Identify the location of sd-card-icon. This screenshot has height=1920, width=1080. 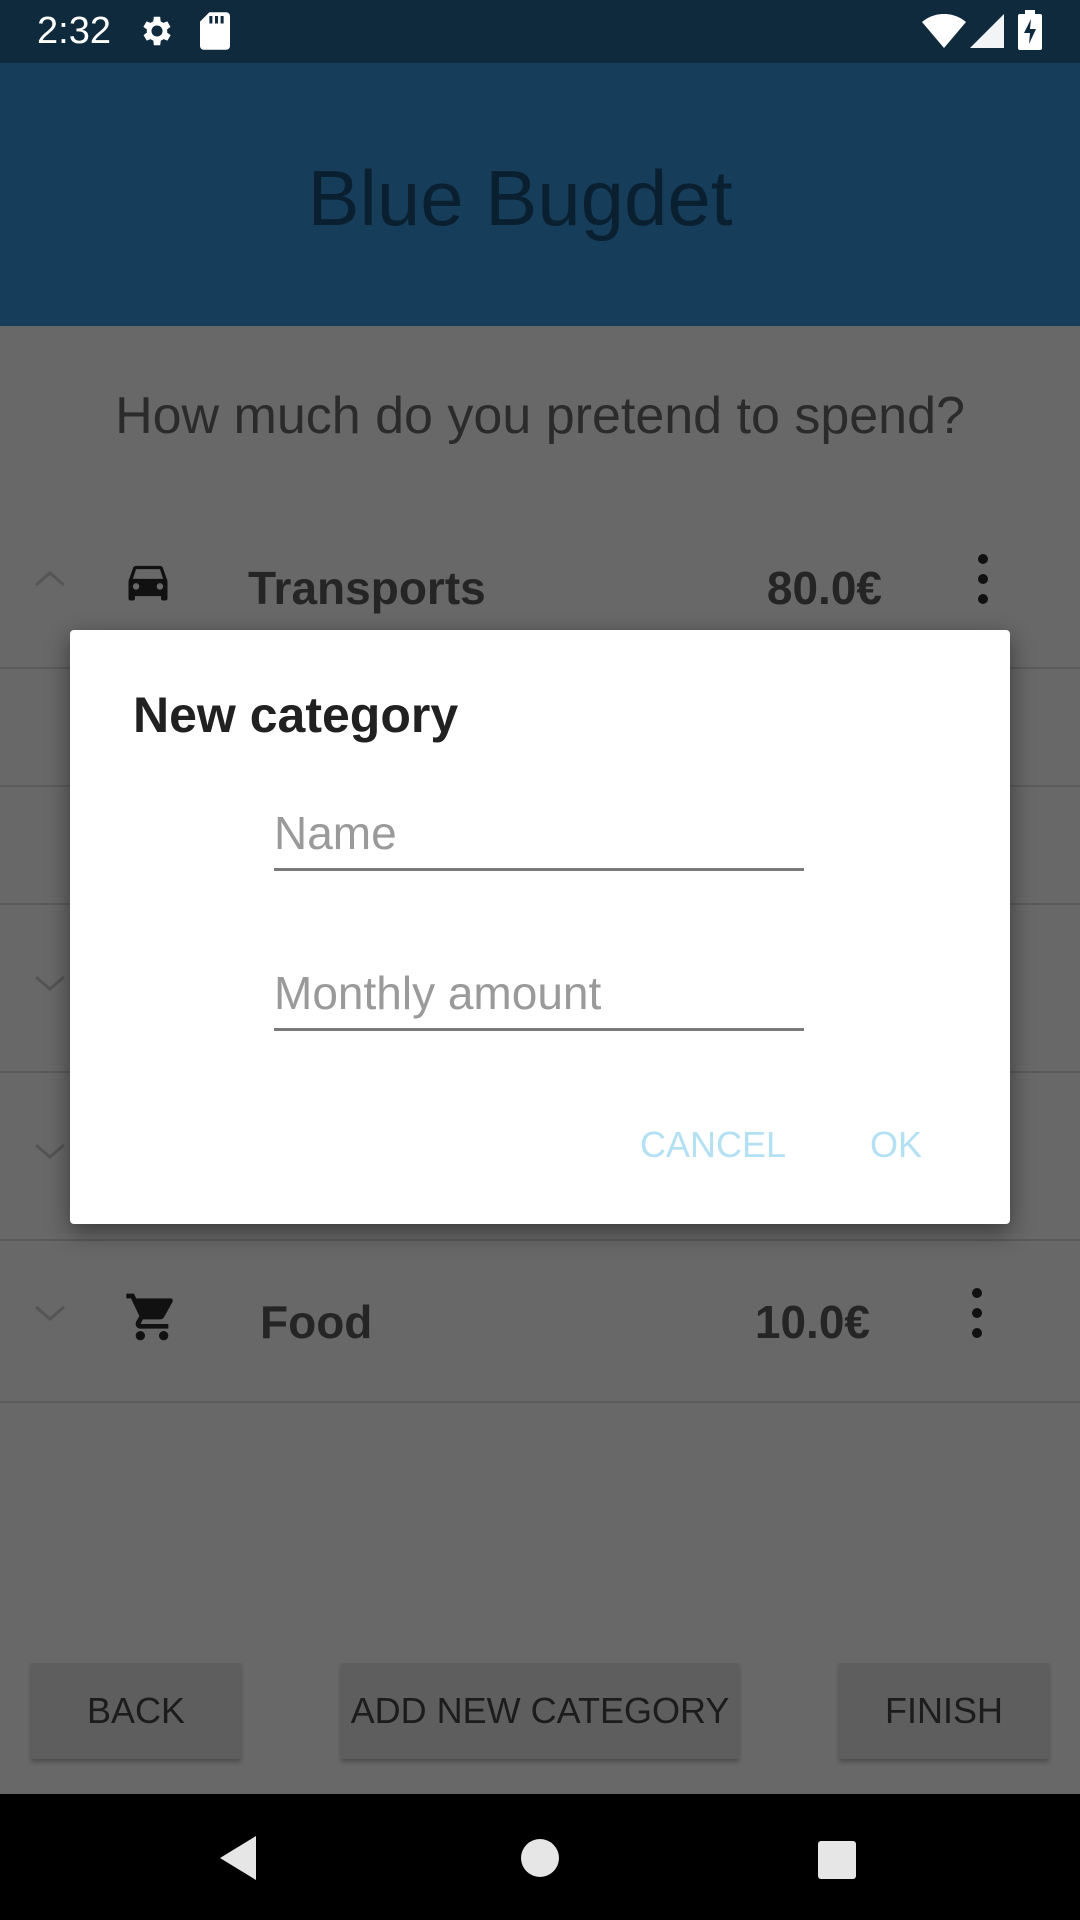
(215, 31).